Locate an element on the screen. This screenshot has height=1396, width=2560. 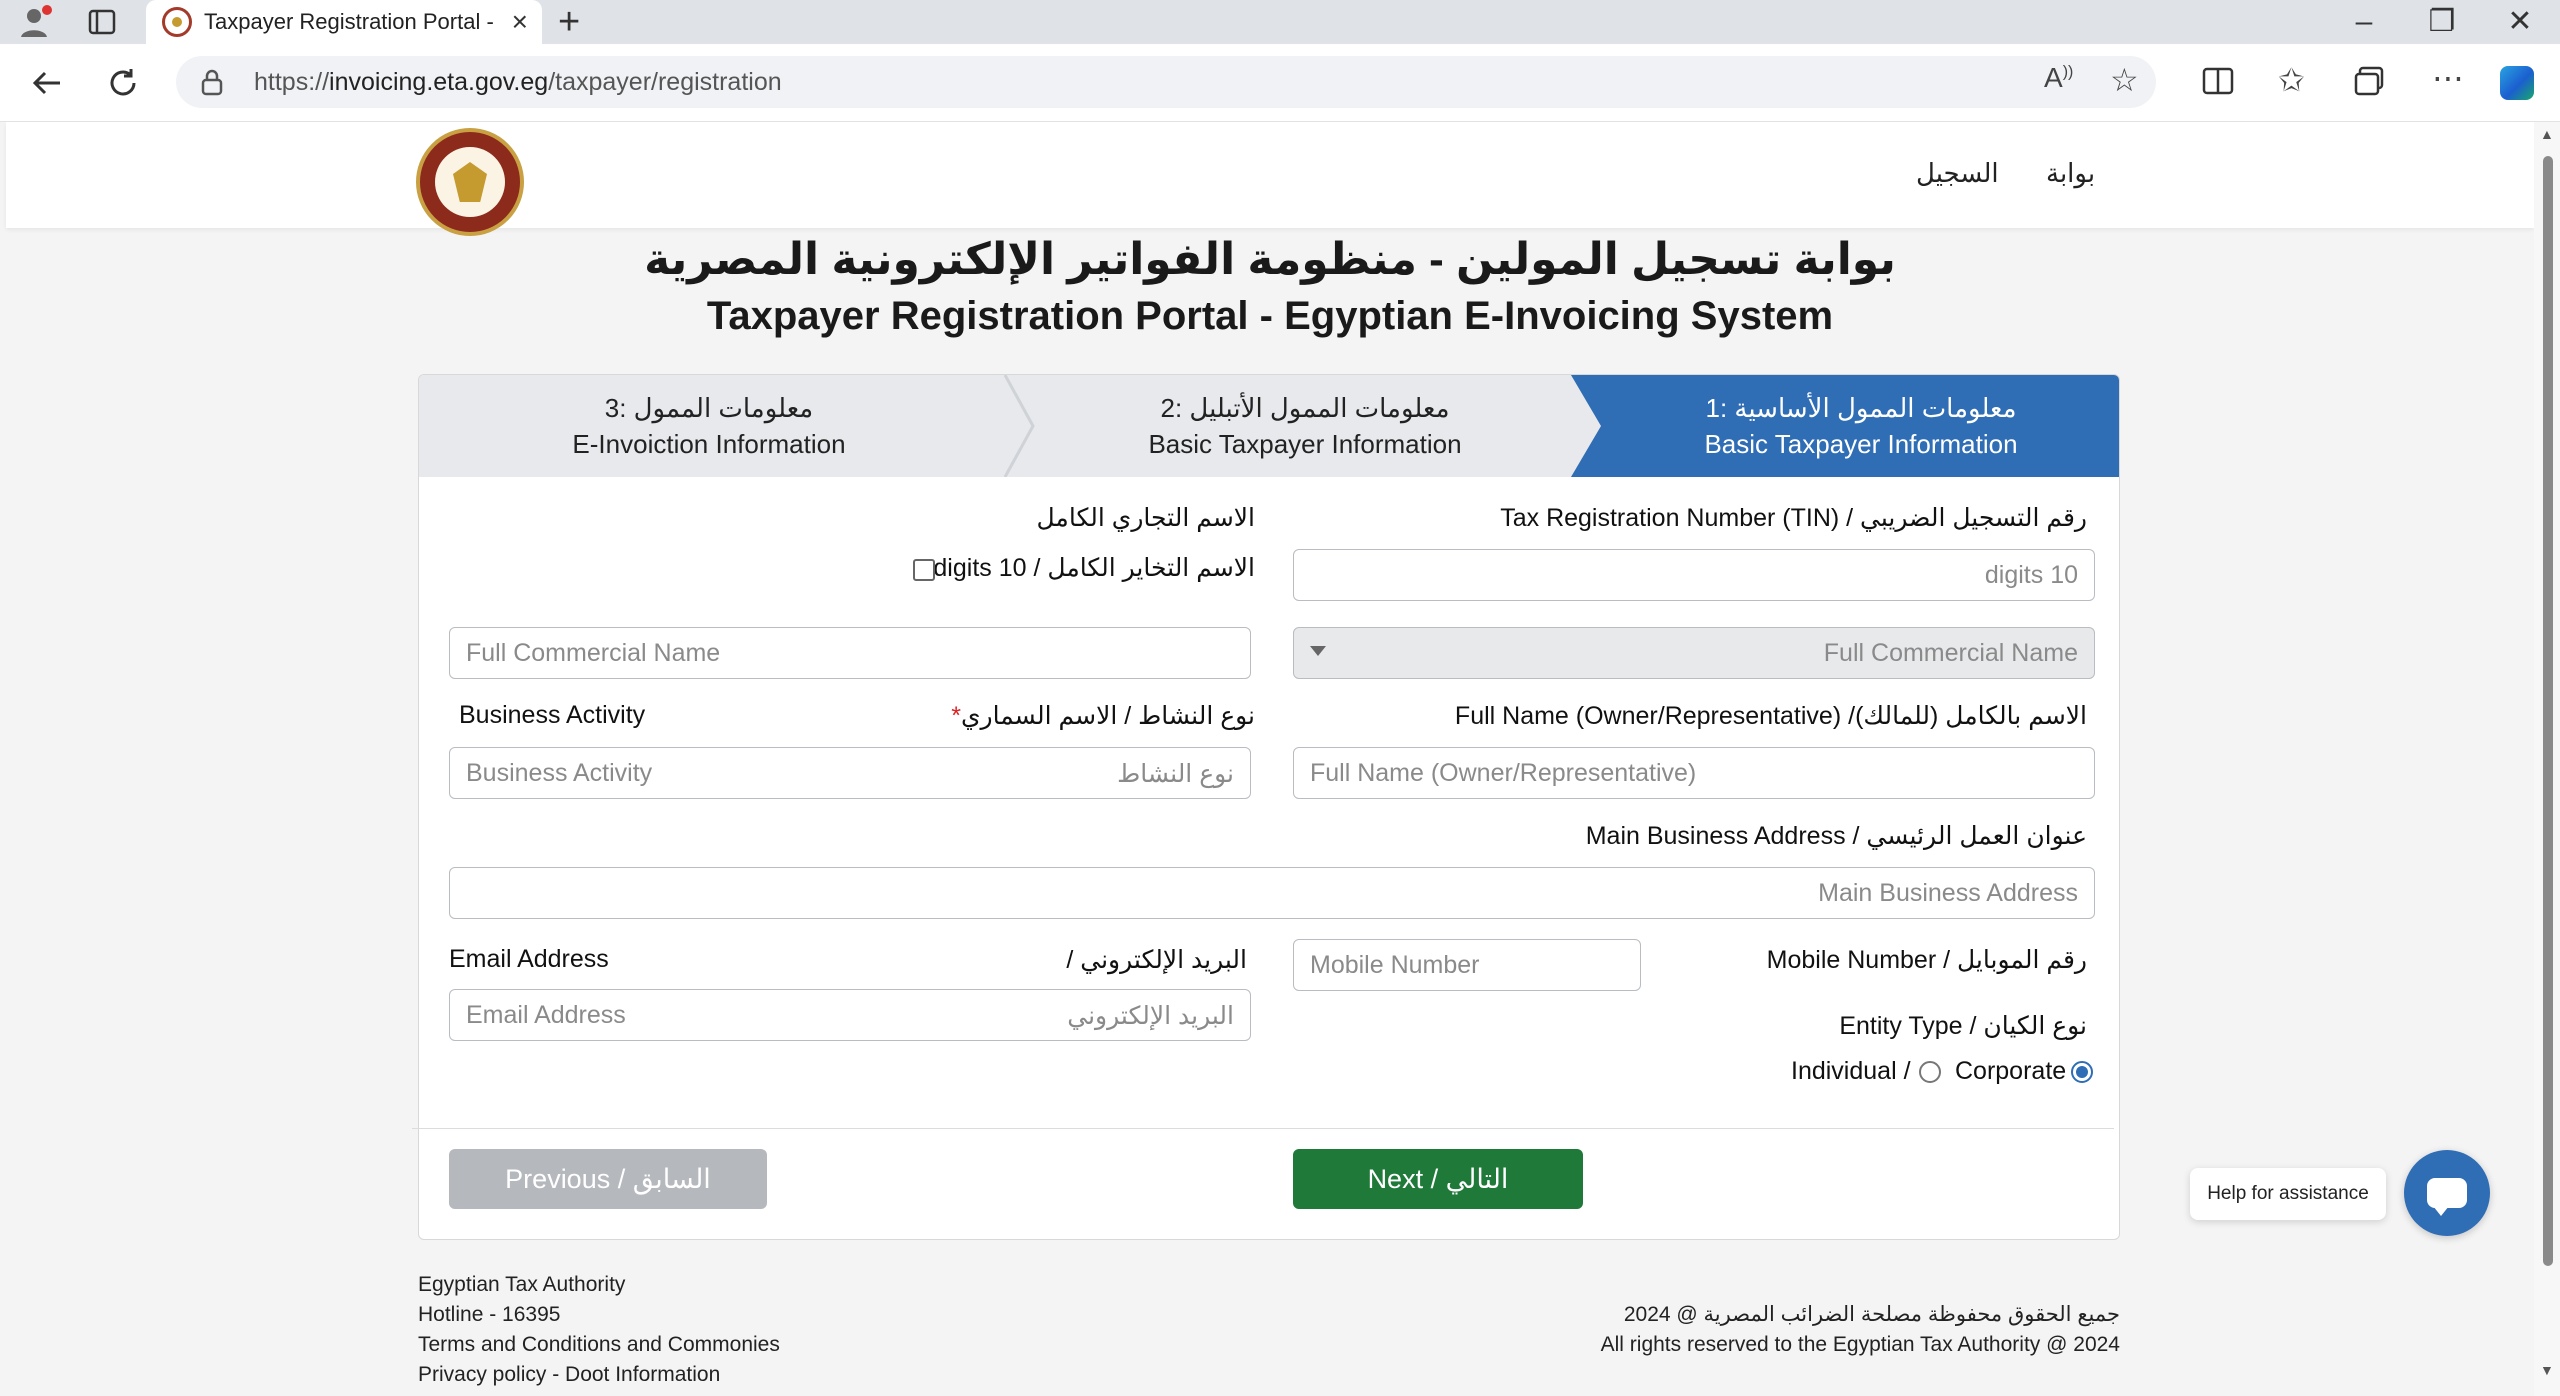
entity-corporate-label: Corporate is located at coordinates (2011, 1071).